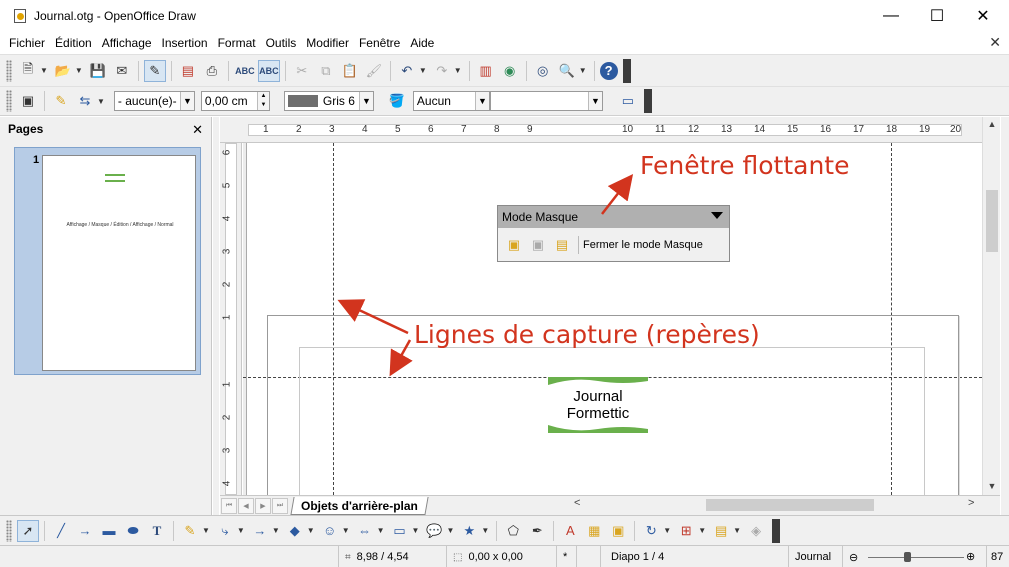  Describe the element at coordinates (327, 43) in the screenshot. I see `menu-modifier: Modifier` at that location.